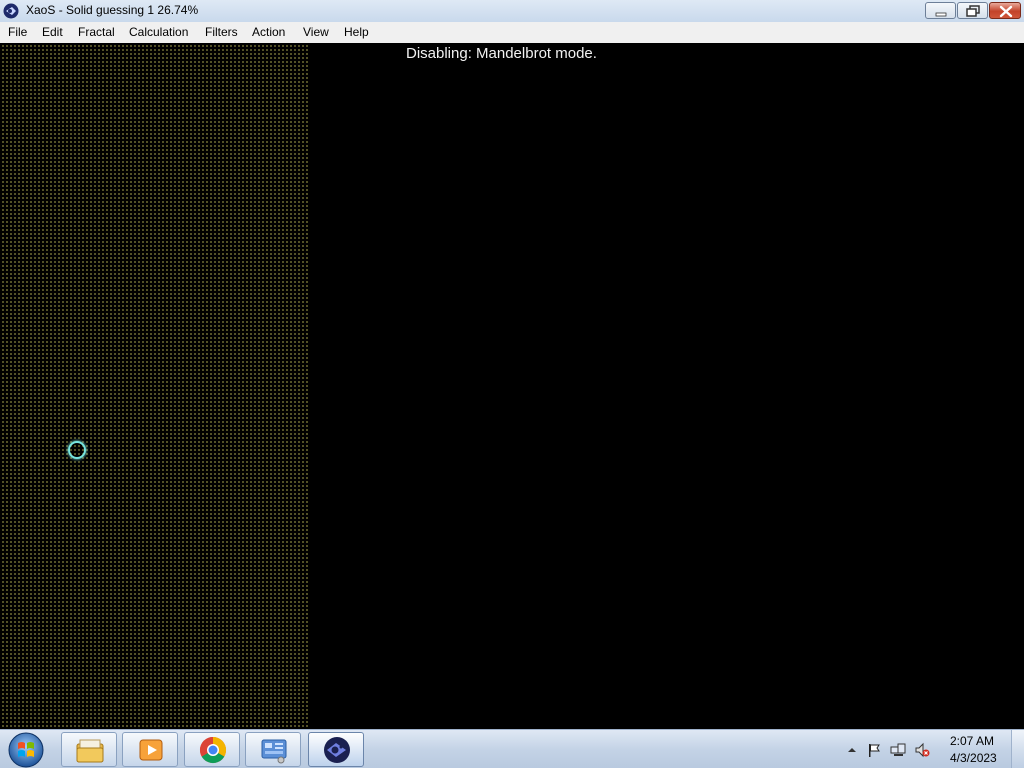  What do you see at coordinates (77, 450) in the screenshot?
I see `busy-cursor-icon` at bounding box center [77, 450].